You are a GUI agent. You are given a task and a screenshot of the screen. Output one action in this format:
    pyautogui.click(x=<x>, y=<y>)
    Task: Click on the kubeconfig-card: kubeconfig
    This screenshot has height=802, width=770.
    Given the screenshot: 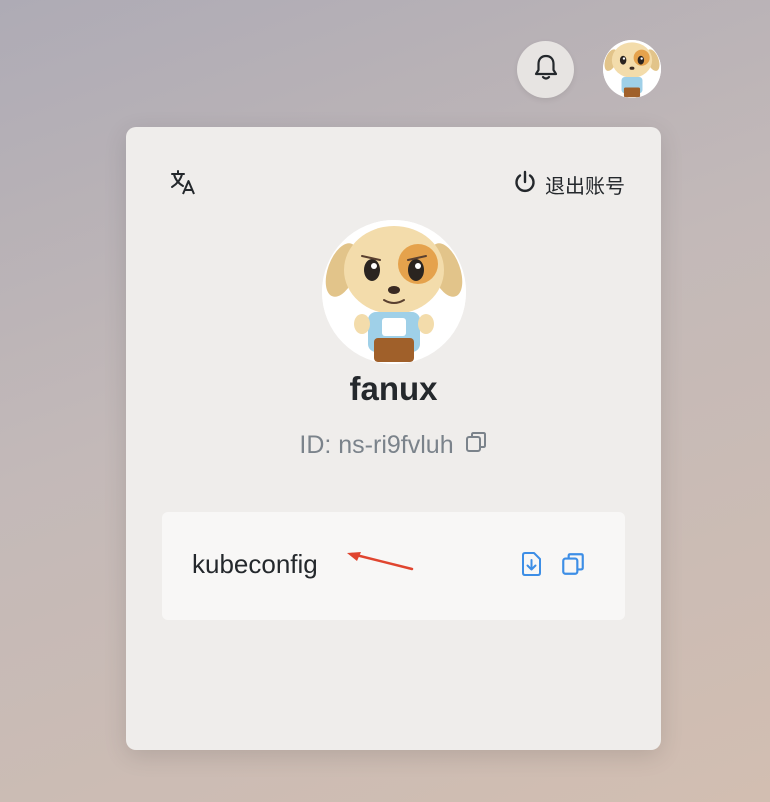 What is the action you would take?
    pyautogui.click(x=393, y=566)
    